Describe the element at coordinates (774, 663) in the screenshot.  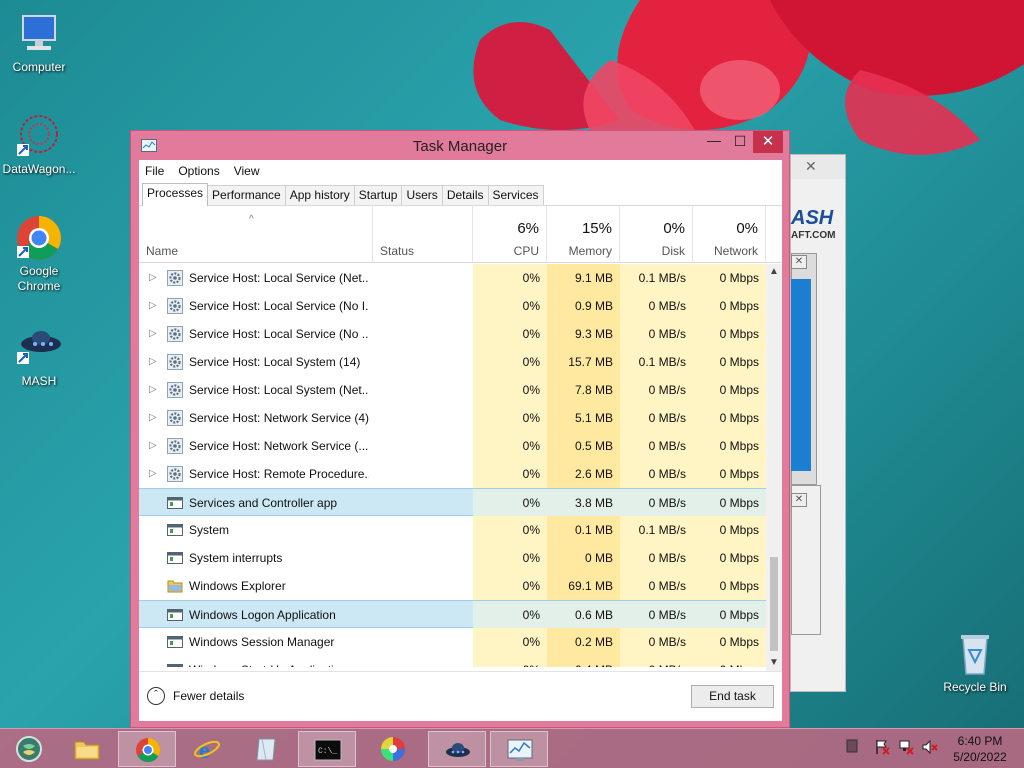
I see `scroll-down-arrow-icon: ▼` at that location.